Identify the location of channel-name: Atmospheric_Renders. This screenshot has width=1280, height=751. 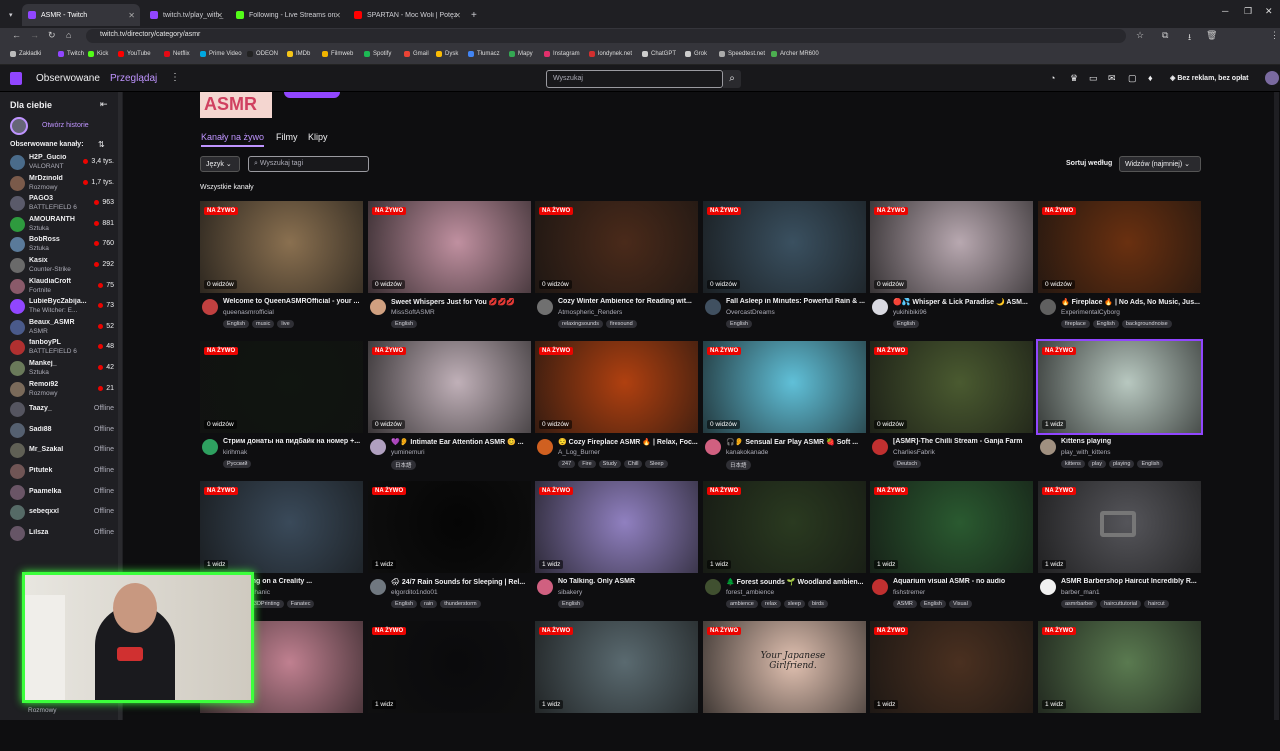
(628, 312).